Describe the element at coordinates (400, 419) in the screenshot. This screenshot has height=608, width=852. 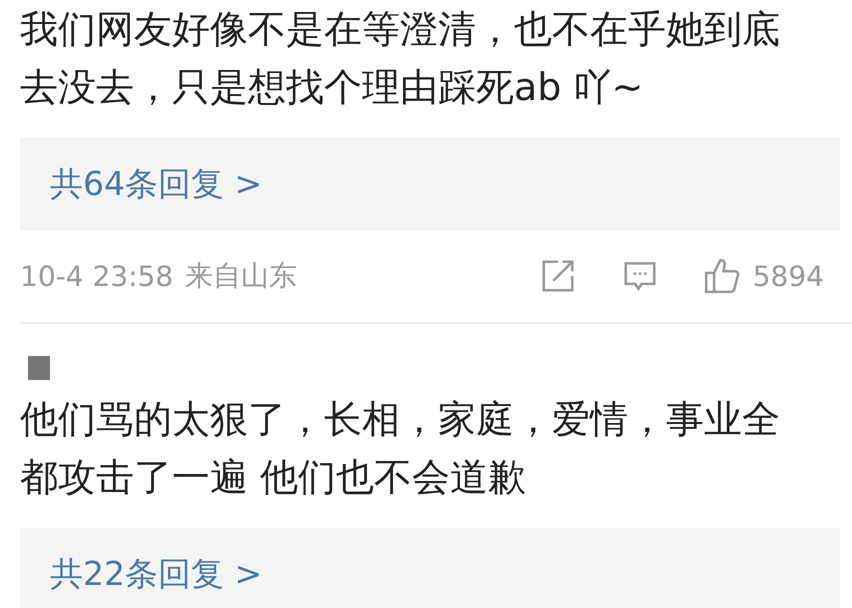
I see `comment-text: 他们骂的太狠了，长相，家庭，爱情，事业全` at that location.